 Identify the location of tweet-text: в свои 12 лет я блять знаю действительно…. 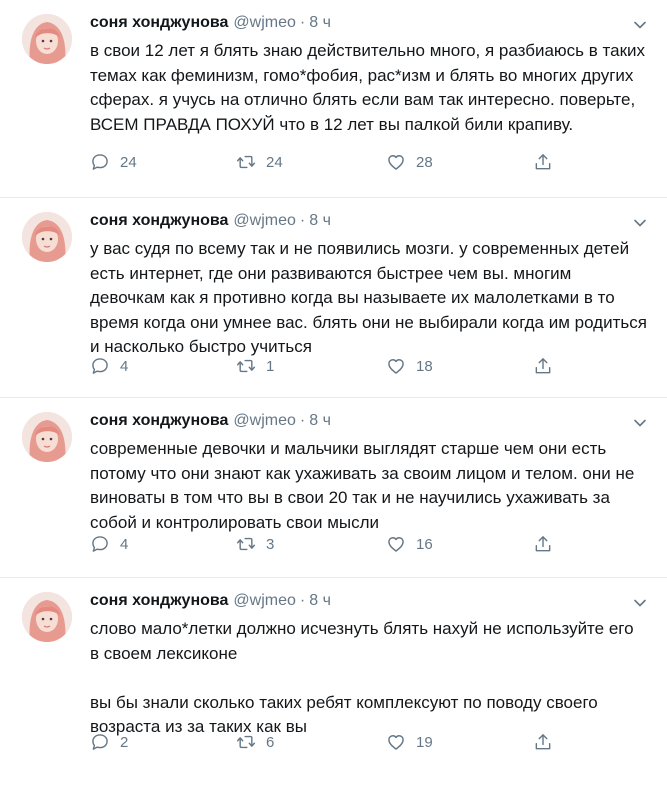
(370, 87).